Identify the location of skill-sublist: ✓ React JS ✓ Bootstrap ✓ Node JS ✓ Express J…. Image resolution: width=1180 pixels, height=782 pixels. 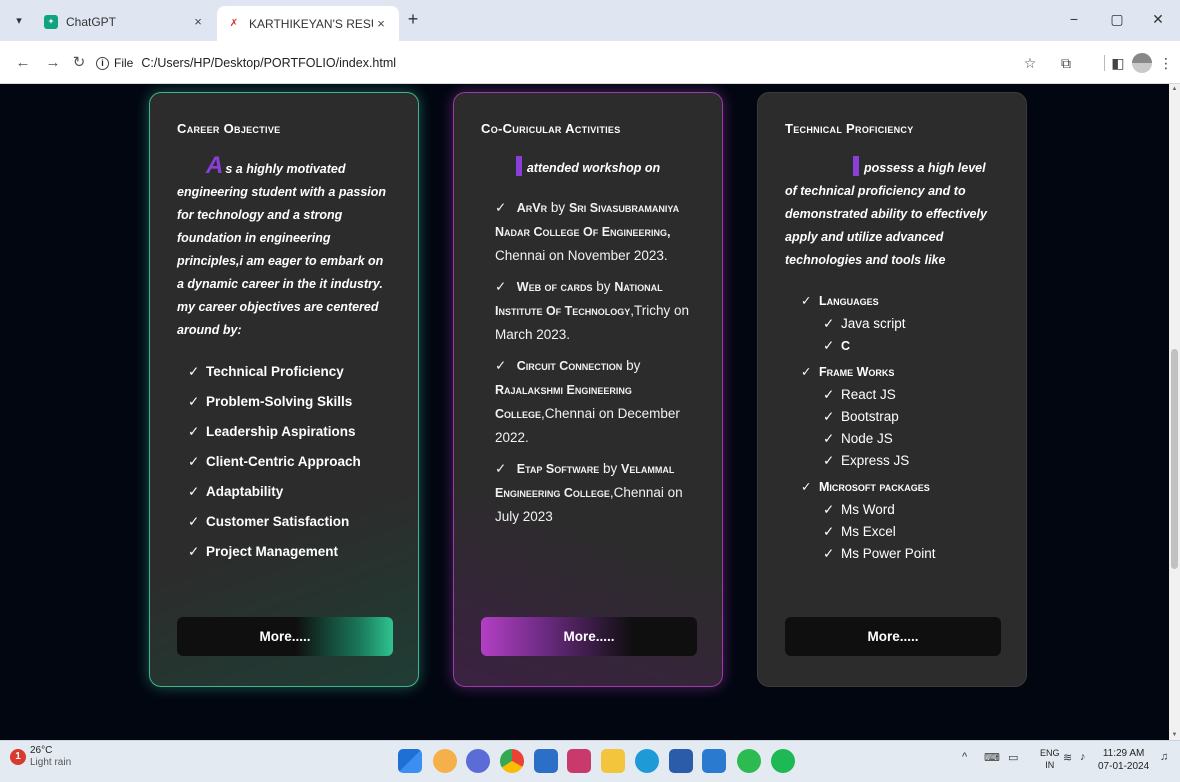
(911, 428).